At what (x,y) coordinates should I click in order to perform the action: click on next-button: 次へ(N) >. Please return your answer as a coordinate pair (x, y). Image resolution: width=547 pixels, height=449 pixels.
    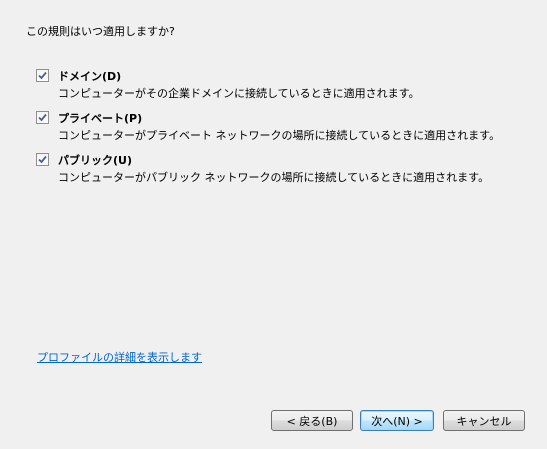
    Looking at the image, I should click on (397, 420).